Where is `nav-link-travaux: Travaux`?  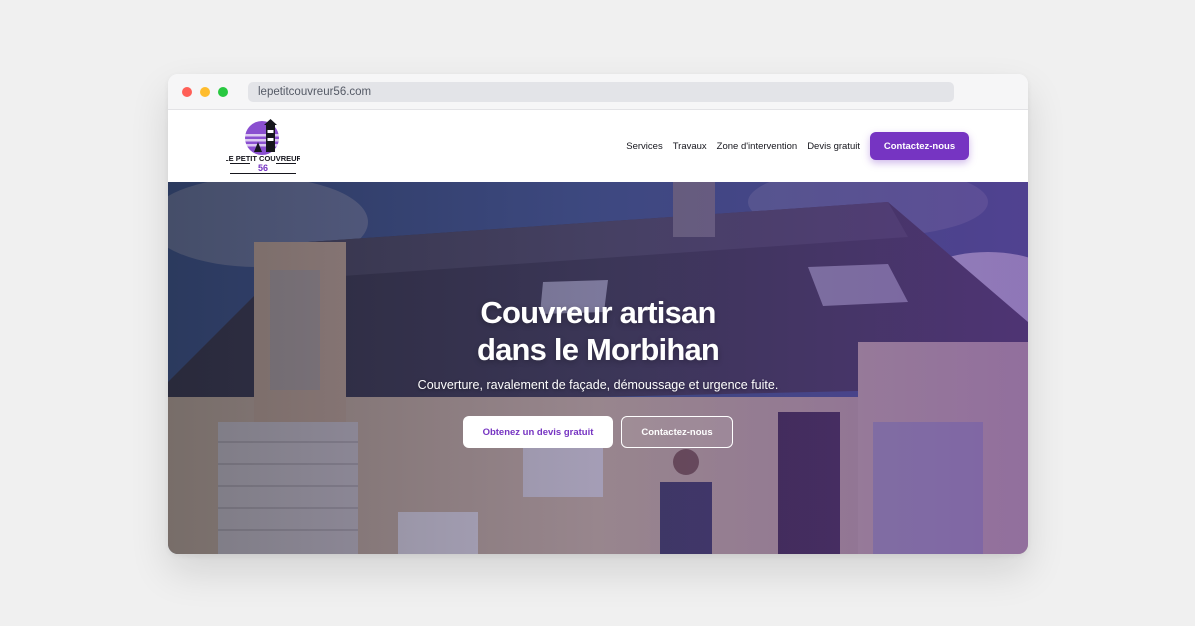 nav-link-travaux: Travaux is located at coordinates (690, 146).